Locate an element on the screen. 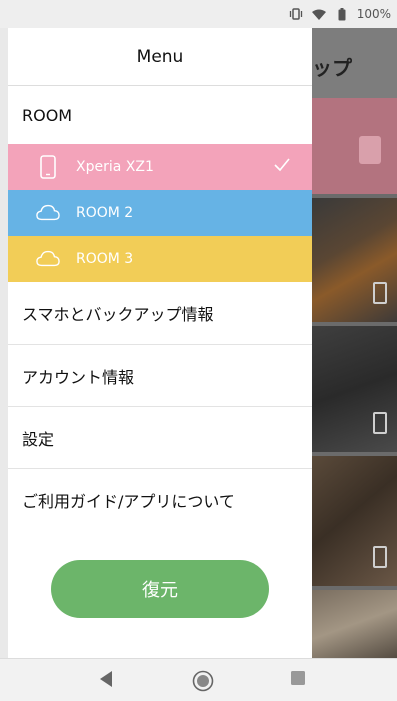 The width and height of the screenshot is (397, 701). vibrate-icon is located at coordinates (296, 14).